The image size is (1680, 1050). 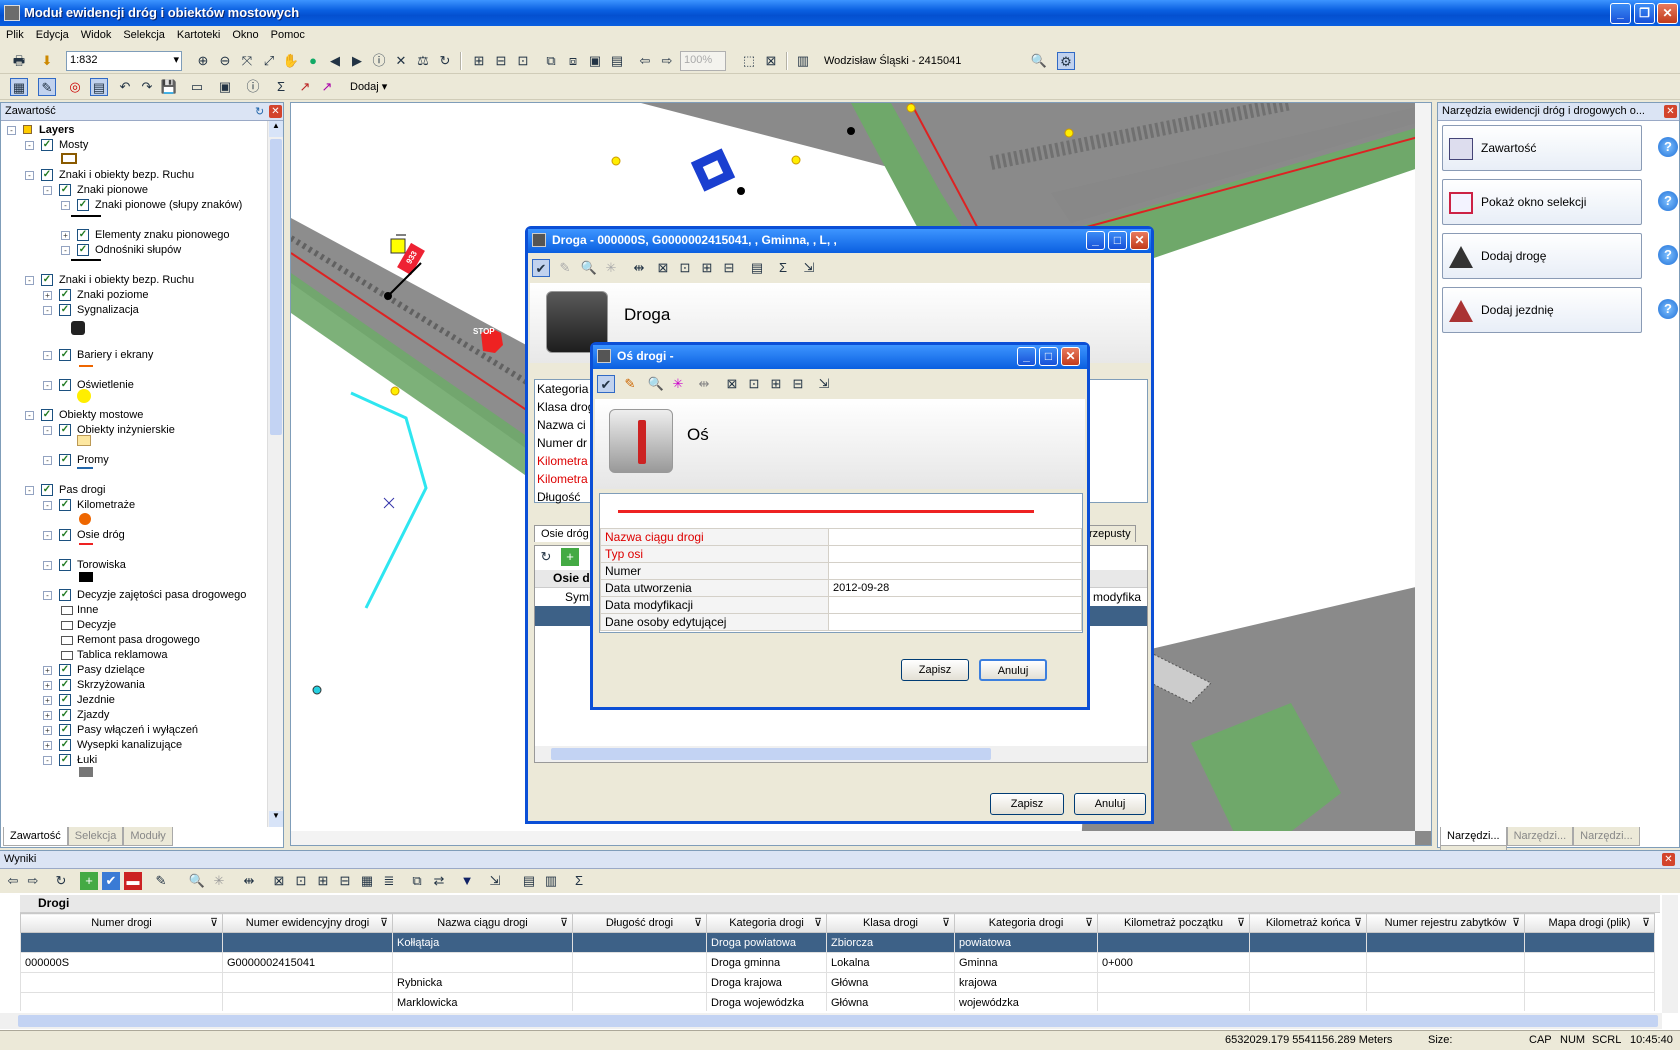 I want to click on pin-icon: ↻, so click(x=259, y=111).